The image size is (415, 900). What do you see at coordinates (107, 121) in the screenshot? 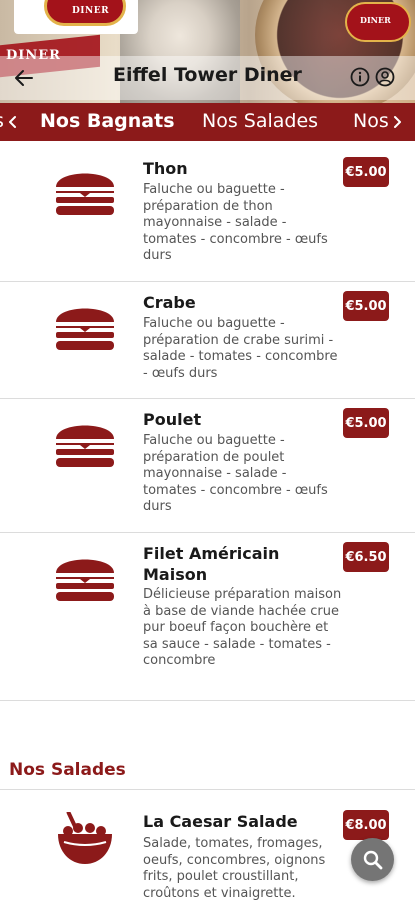
I see `tab-nos-bagnats: Nos Bagnats` at bounding box center [107, 121].